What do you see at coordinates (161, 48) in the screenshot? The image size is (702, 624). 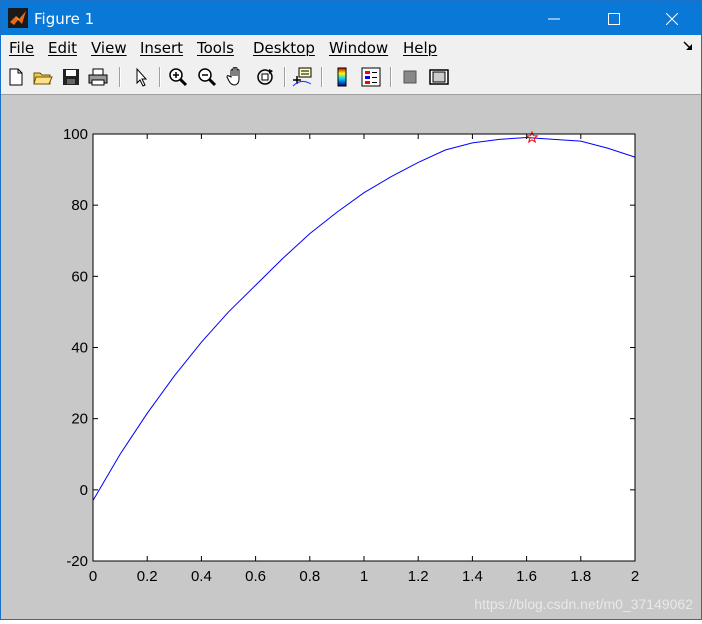 I see `menu-insert: Insert` at bounding box center [161, 48].